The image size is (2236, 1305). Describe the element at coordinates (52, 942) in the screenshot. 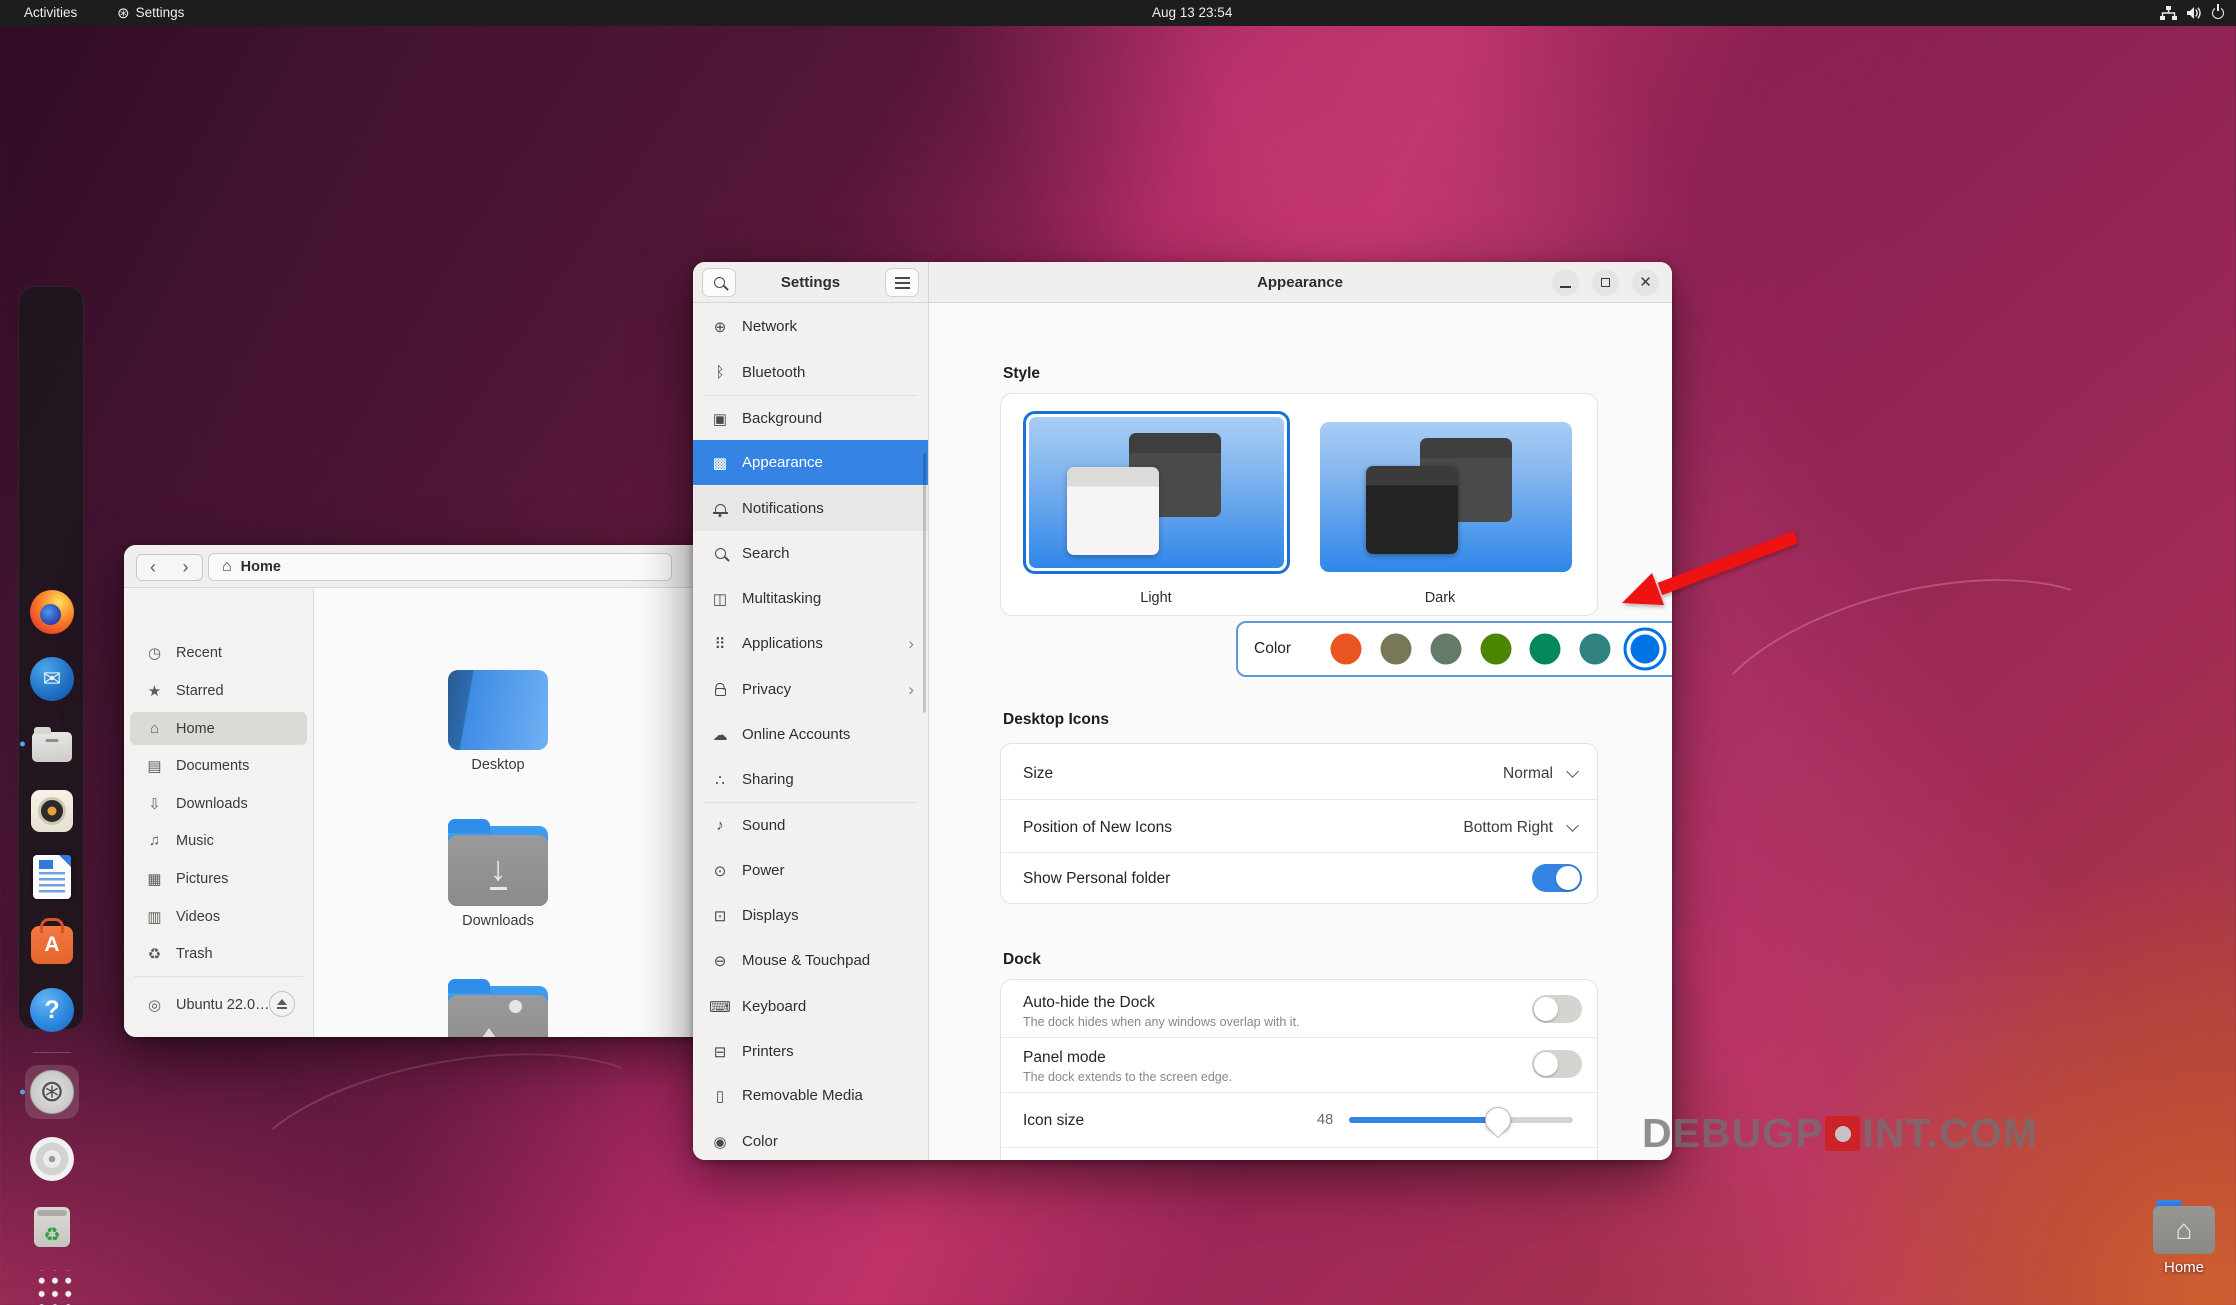

I see `dock-ubuntu-software: A` at that location.